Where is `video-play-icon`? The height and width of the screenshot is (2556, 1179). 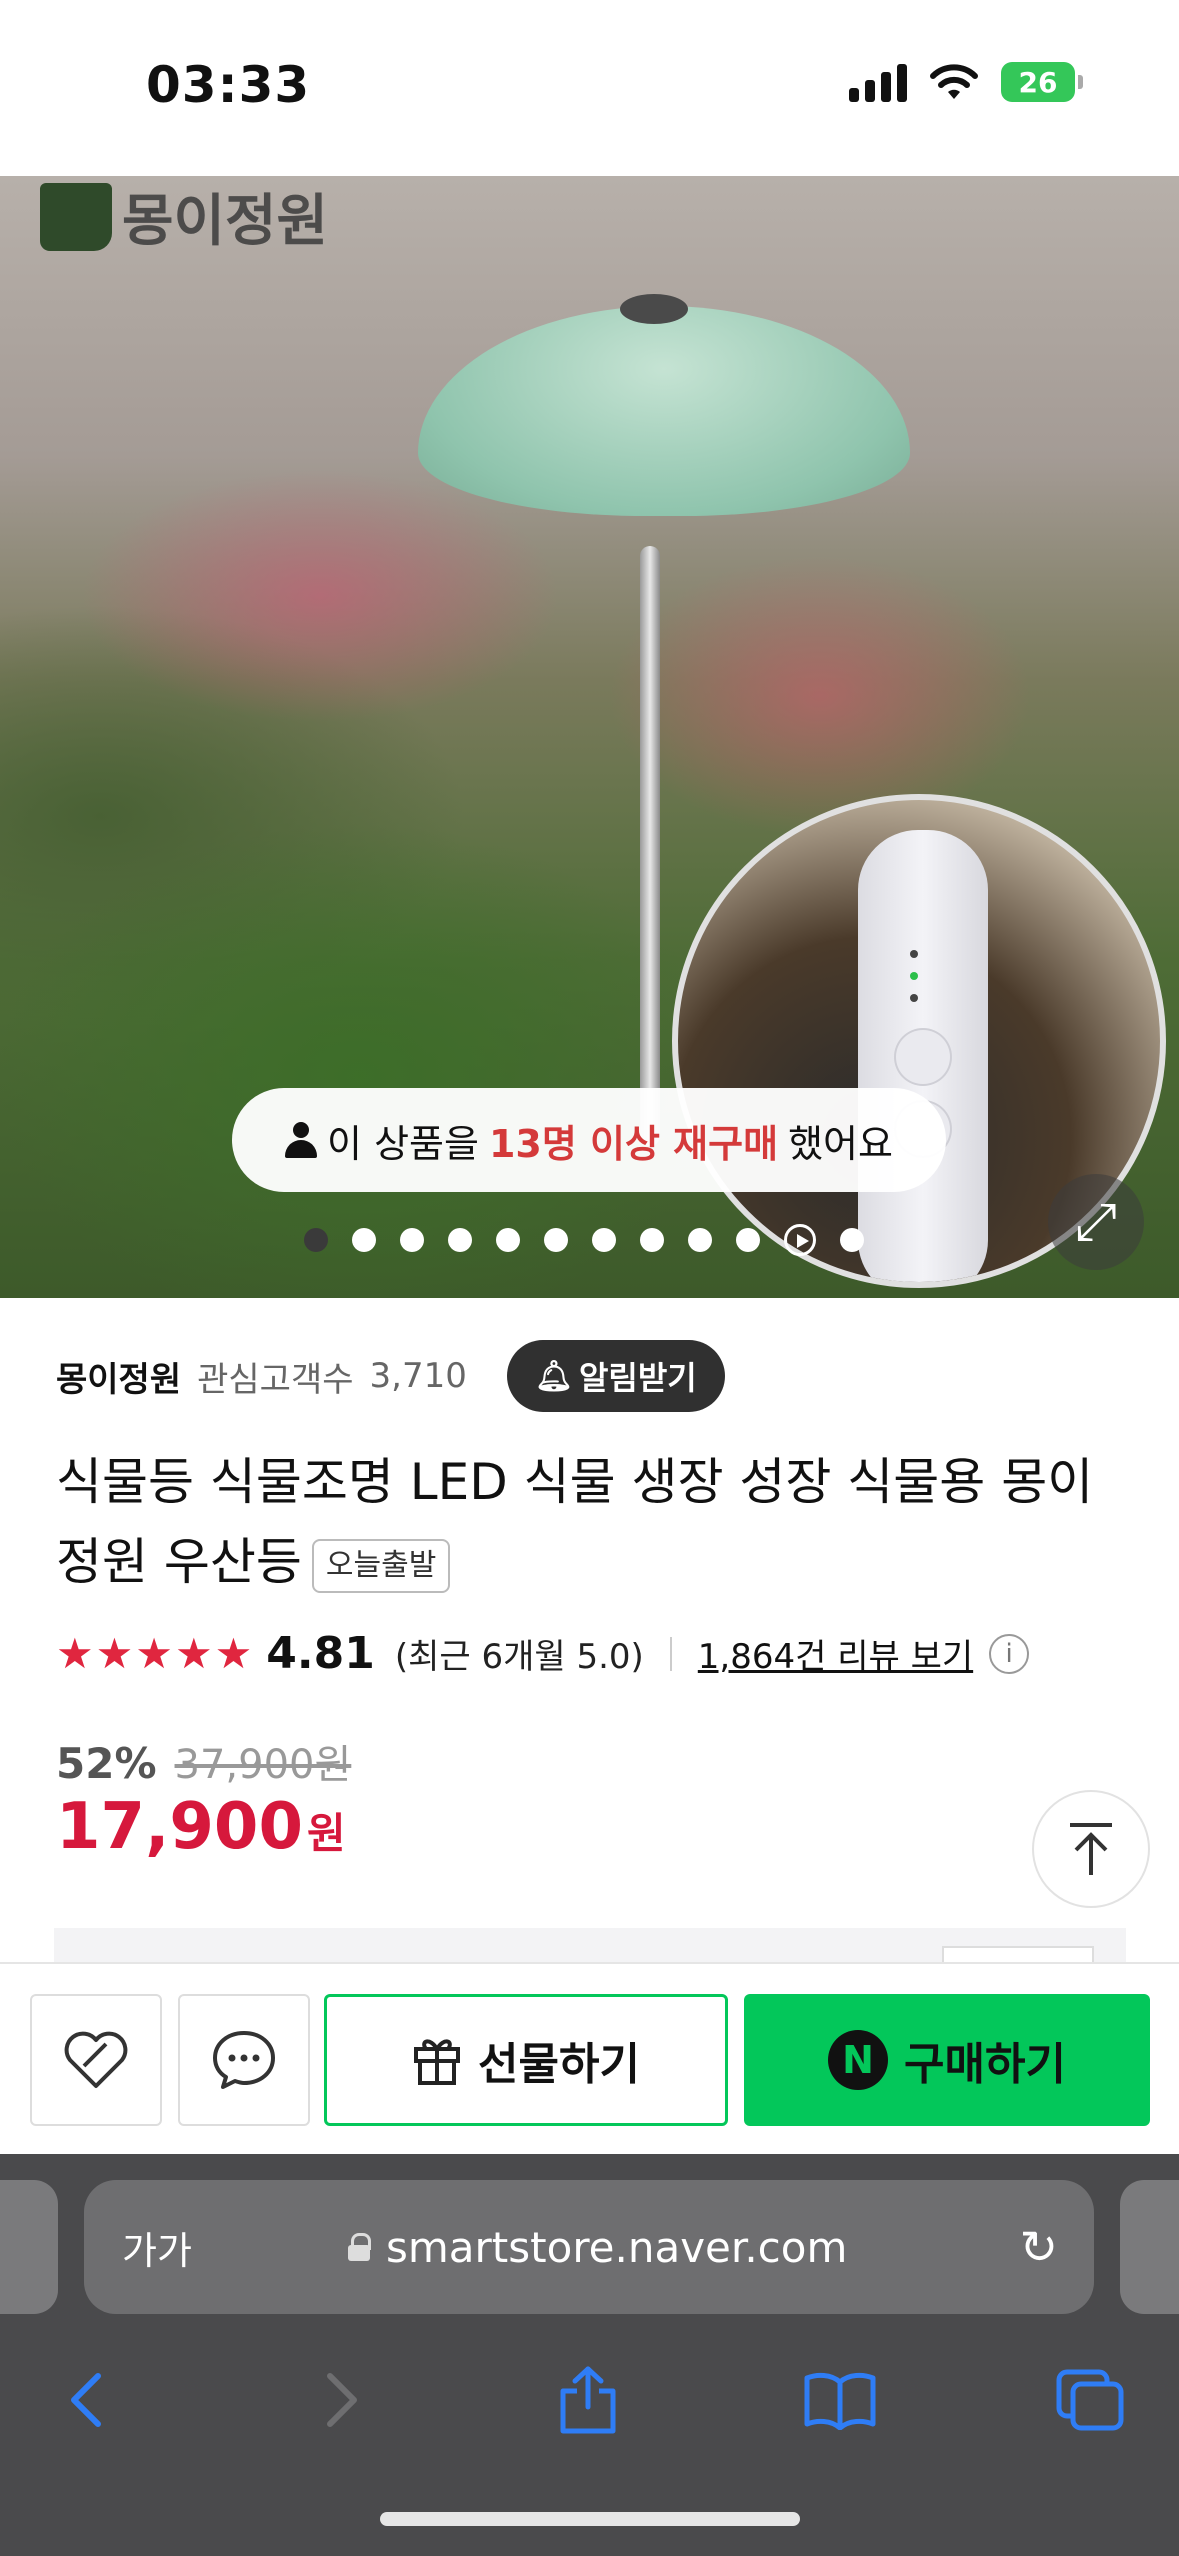
video-play-icon is located at coordinates (800, 1240).